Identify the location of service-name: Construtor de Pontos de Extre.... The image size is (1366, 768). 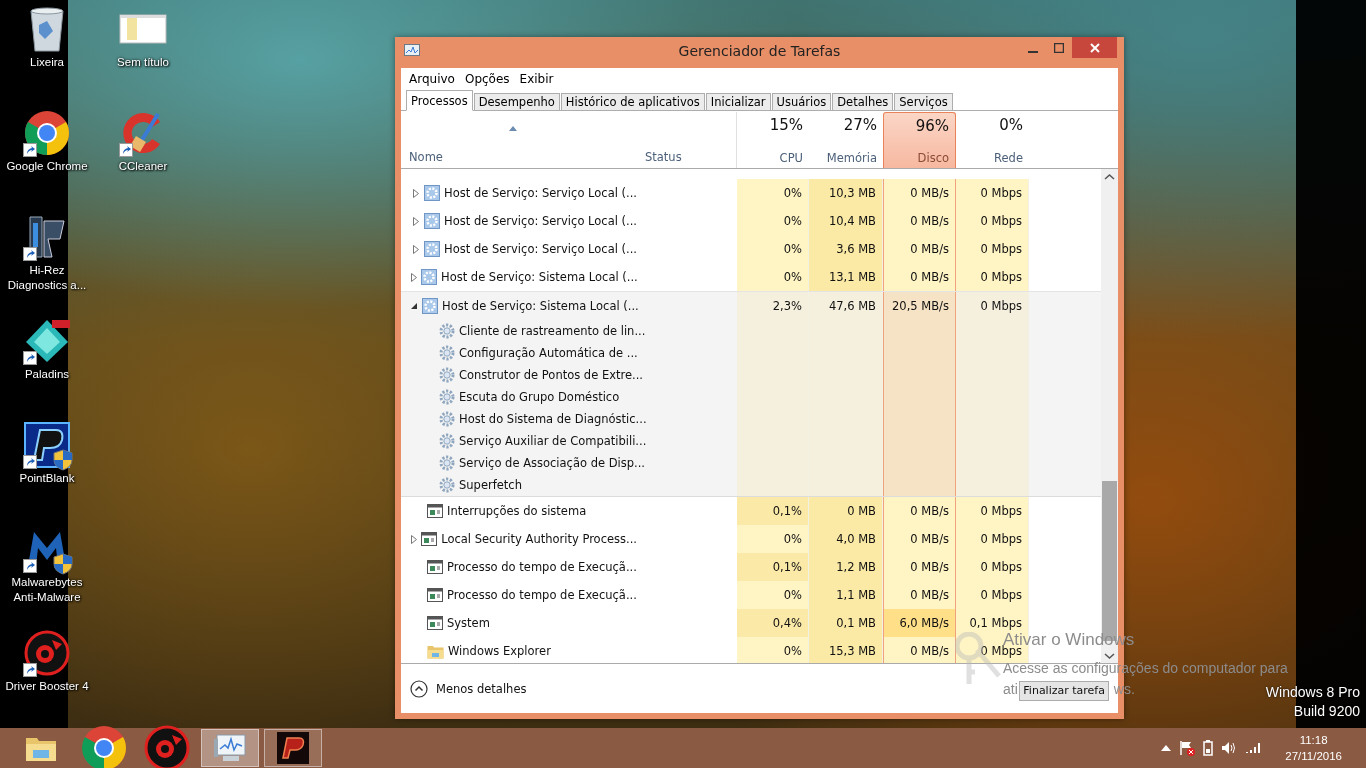
(551, 375).